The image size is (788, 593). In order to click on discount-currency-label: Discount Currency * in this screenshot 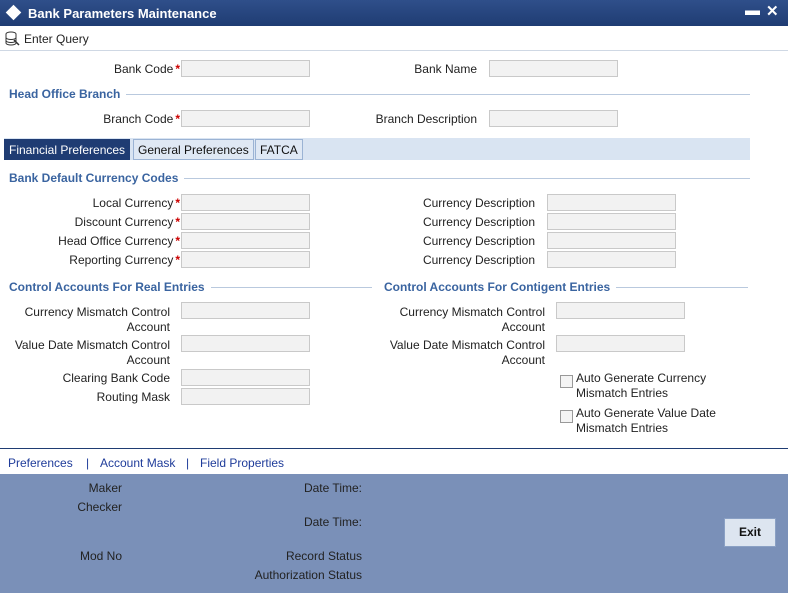, I will do `click(127, 222)`.